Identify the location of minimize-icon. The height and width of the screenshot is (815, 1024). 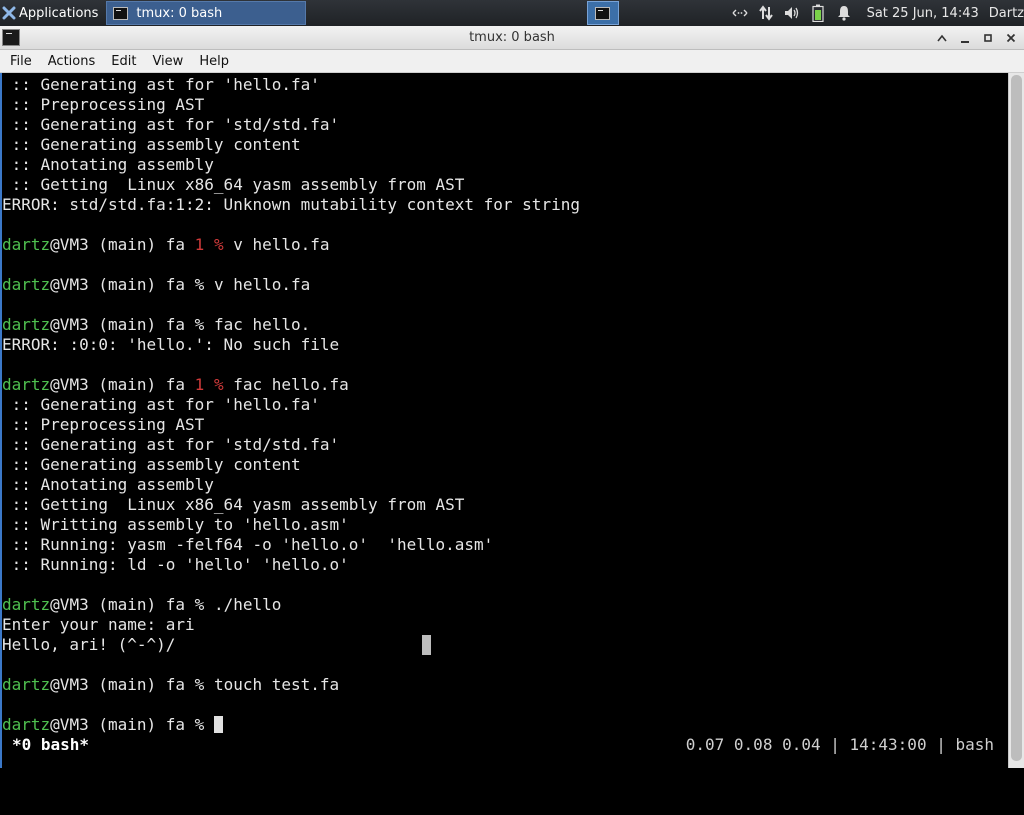
(964, 38).